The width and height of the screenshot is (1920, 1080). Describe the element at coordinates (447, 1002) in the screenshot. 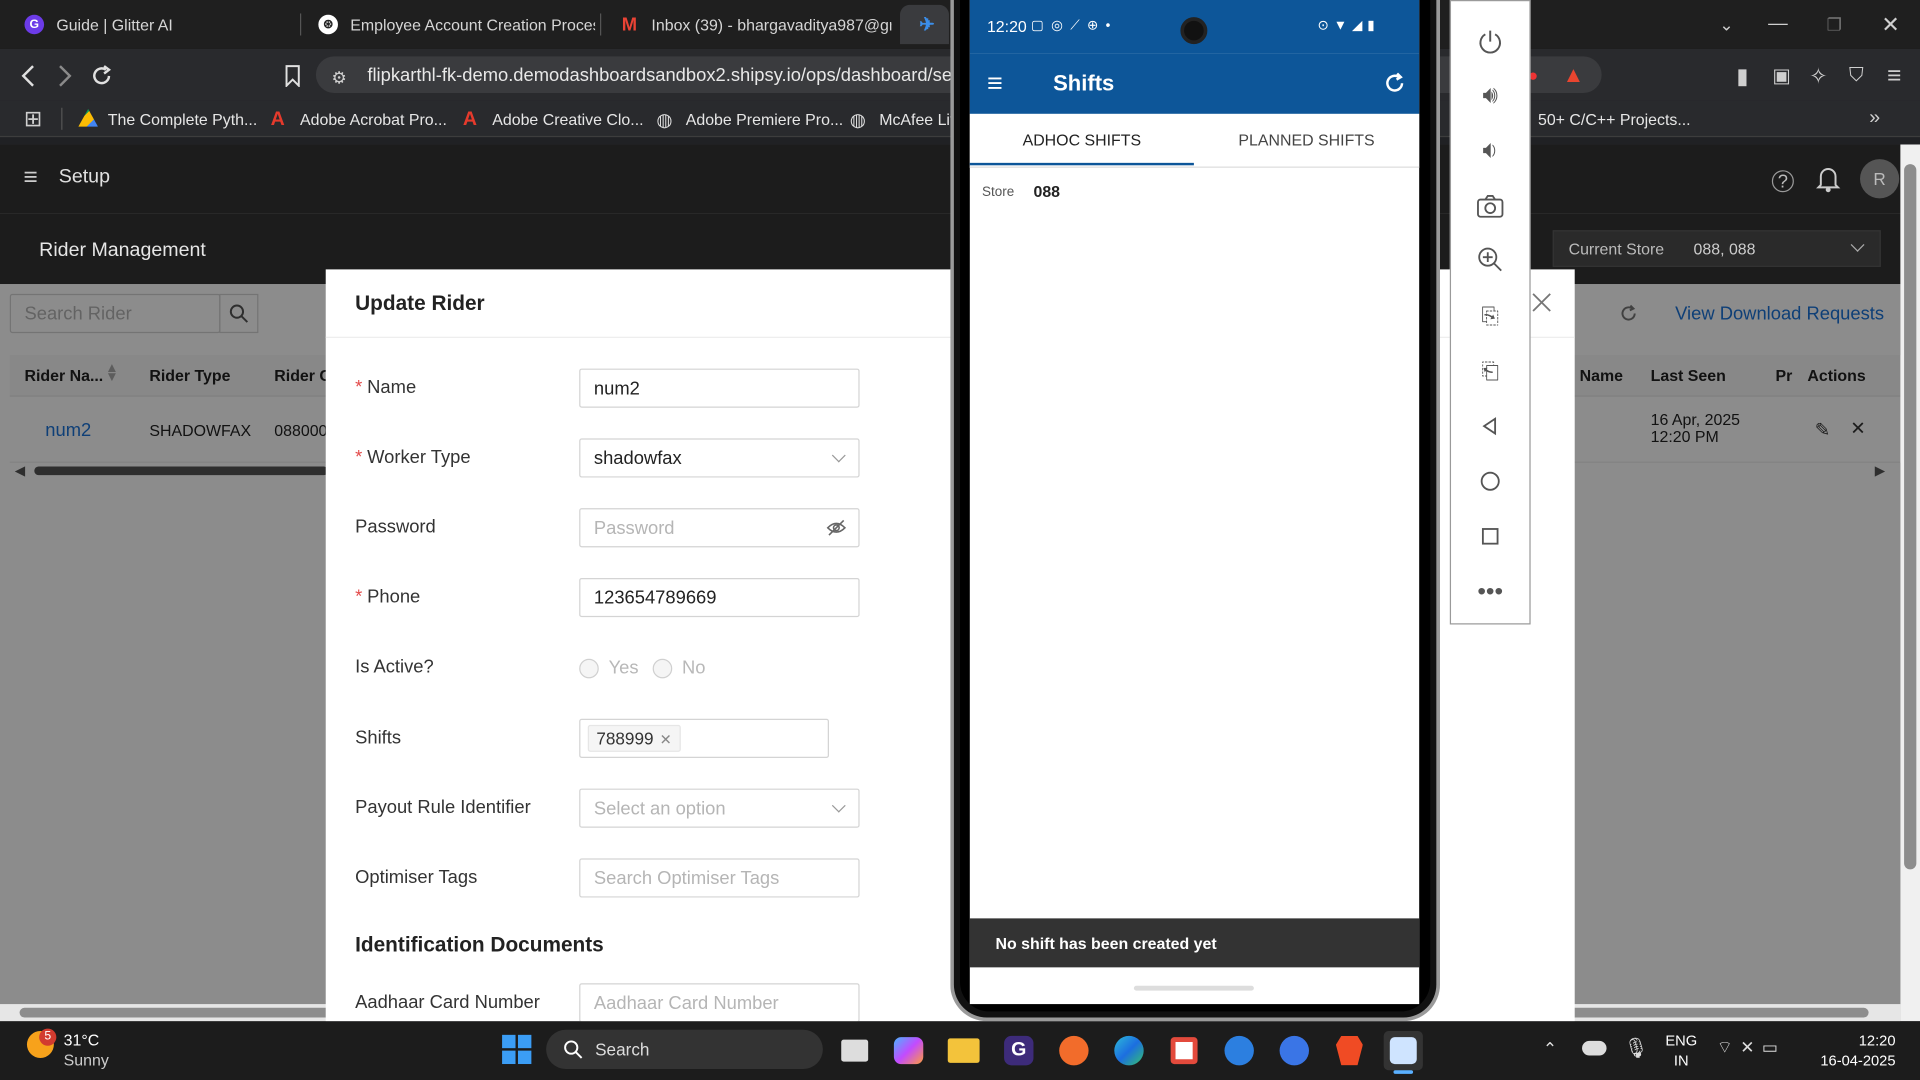

I see `aadhaar-label: Aadhaar Card Number` at that location.